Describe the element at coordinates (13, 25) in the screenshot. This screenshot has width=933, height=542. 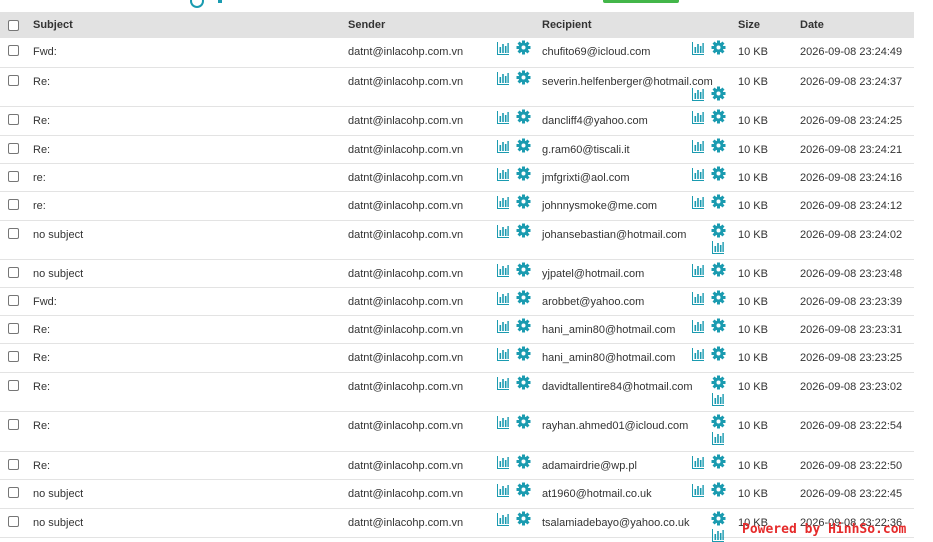
I see `select-all-checkbox` at that location.